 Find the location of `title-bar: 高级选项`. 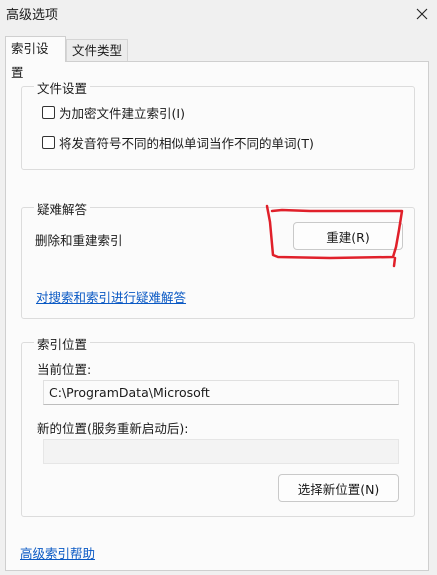

title-bar: 高级选项 is located at coordinates (218, 14).